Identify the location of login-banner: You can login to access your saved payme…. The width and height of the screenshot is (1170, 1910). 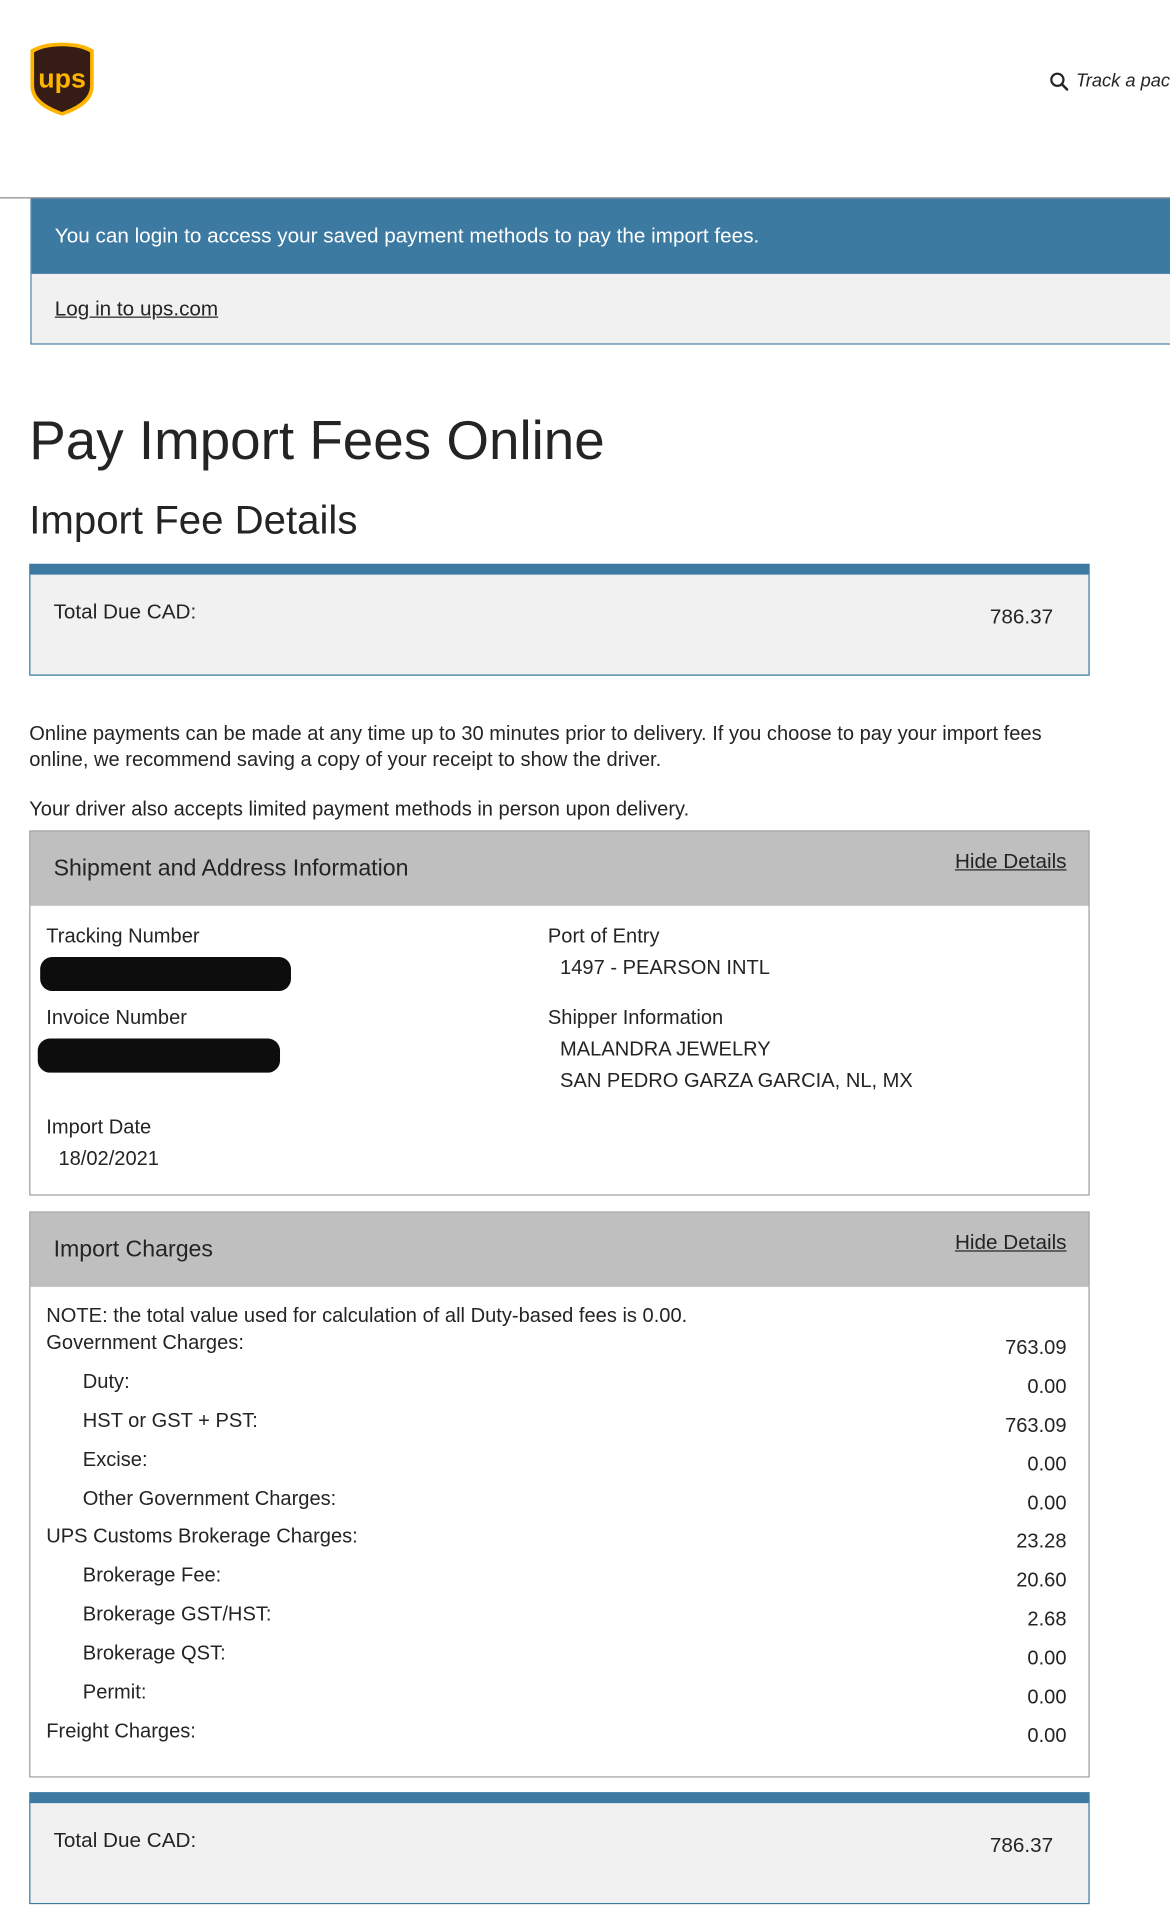
(600, 271).